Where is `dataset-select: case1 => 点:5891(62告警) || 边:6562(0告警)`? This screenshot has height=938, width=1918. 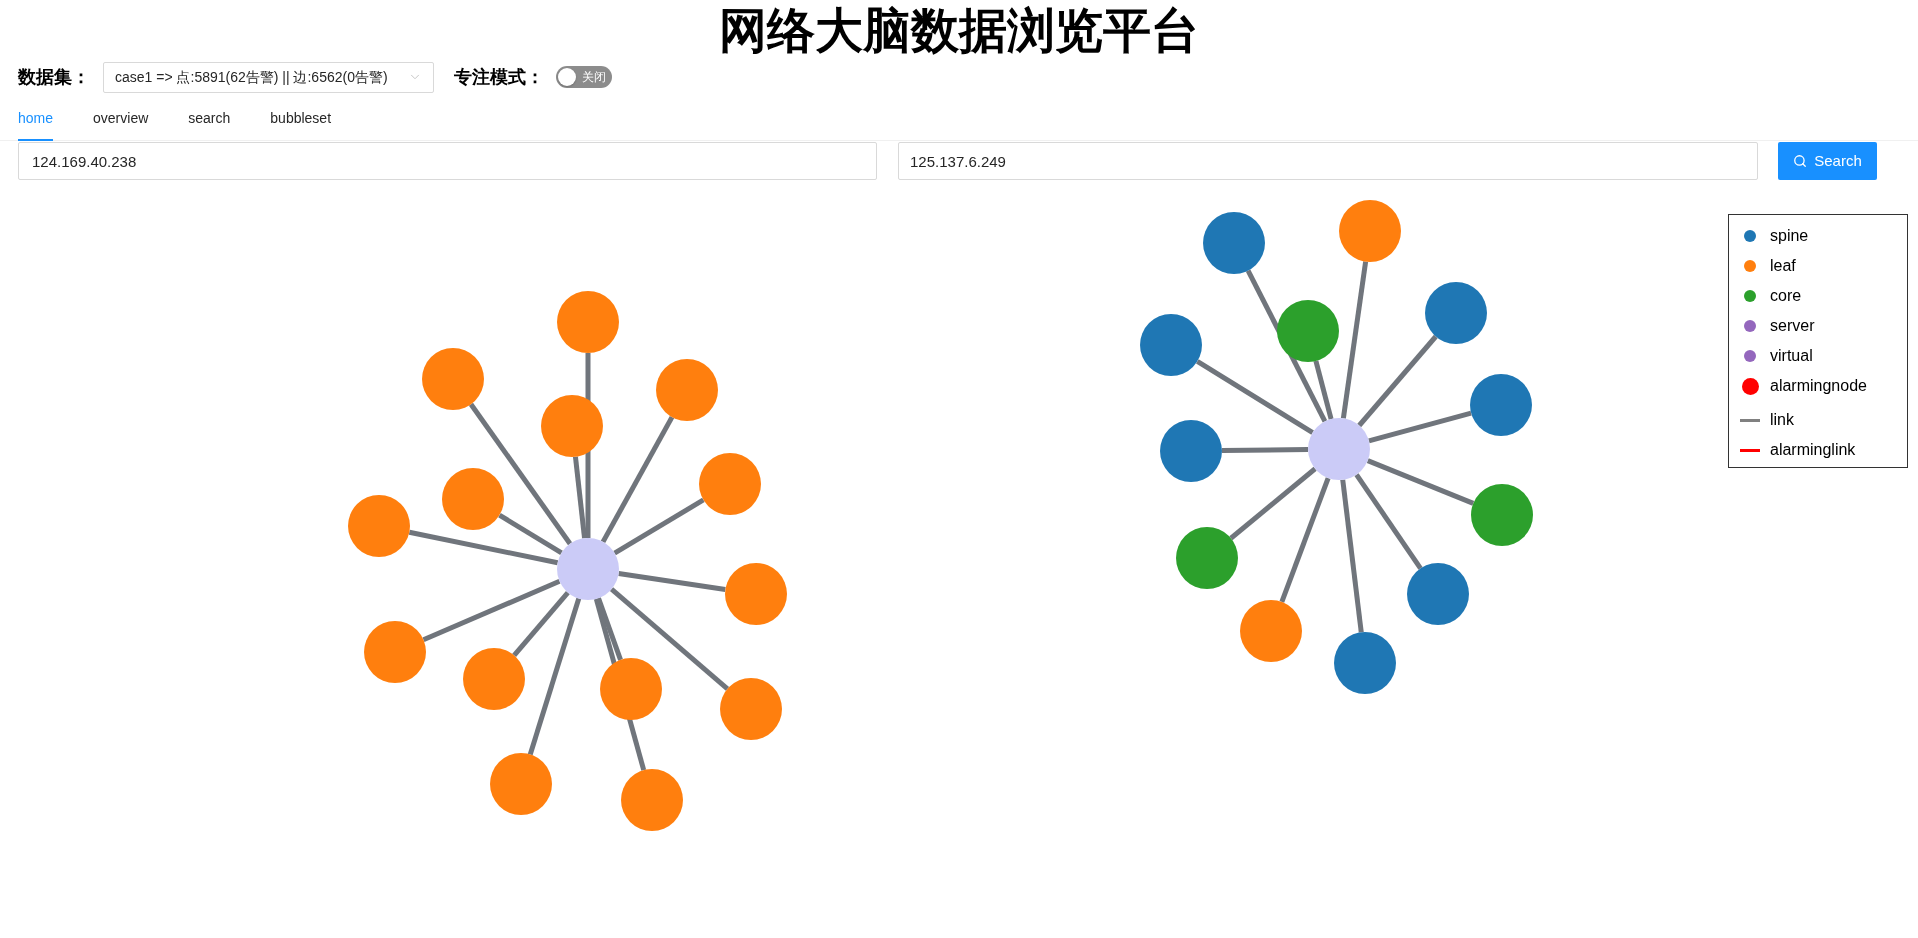
dataset-select: case1 => 点:5891(62告警) || 边:6562(0告警) is located at coordinates (268, 77).